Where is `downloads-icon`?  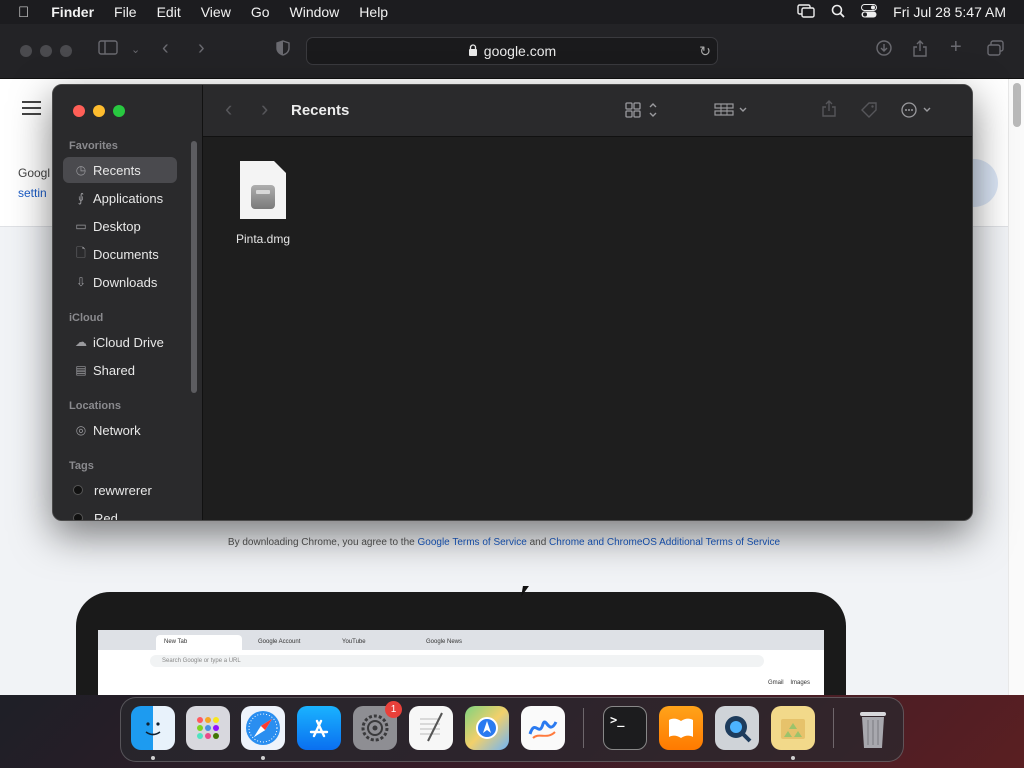
downloads-icon is located at coordinates (884, 50).